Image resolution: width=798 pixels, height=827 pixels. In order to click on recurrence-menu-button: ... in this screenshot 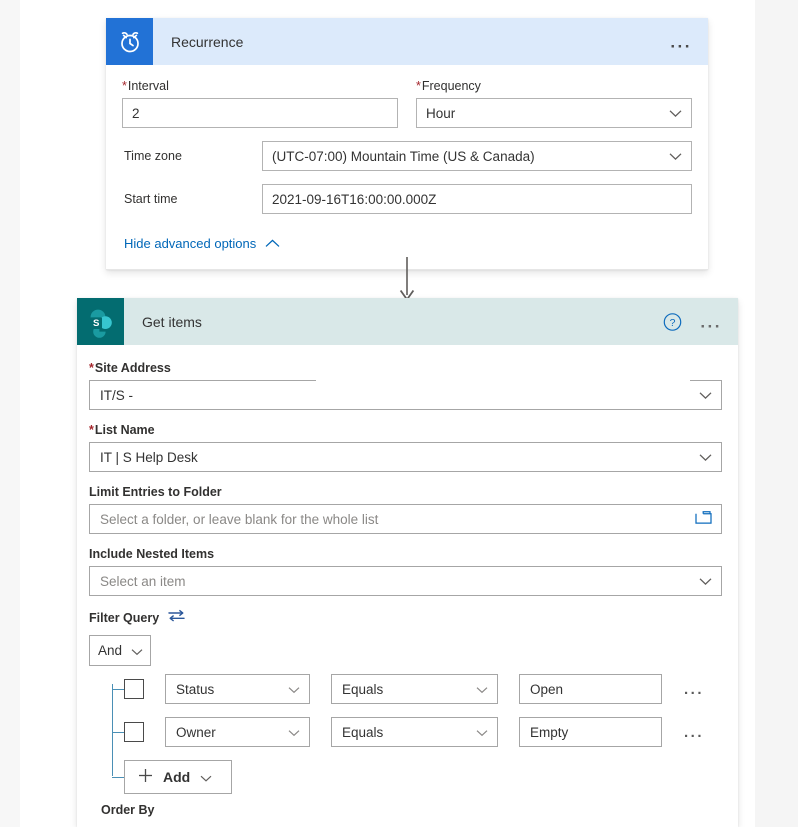, I will do `click(681, 41)`.